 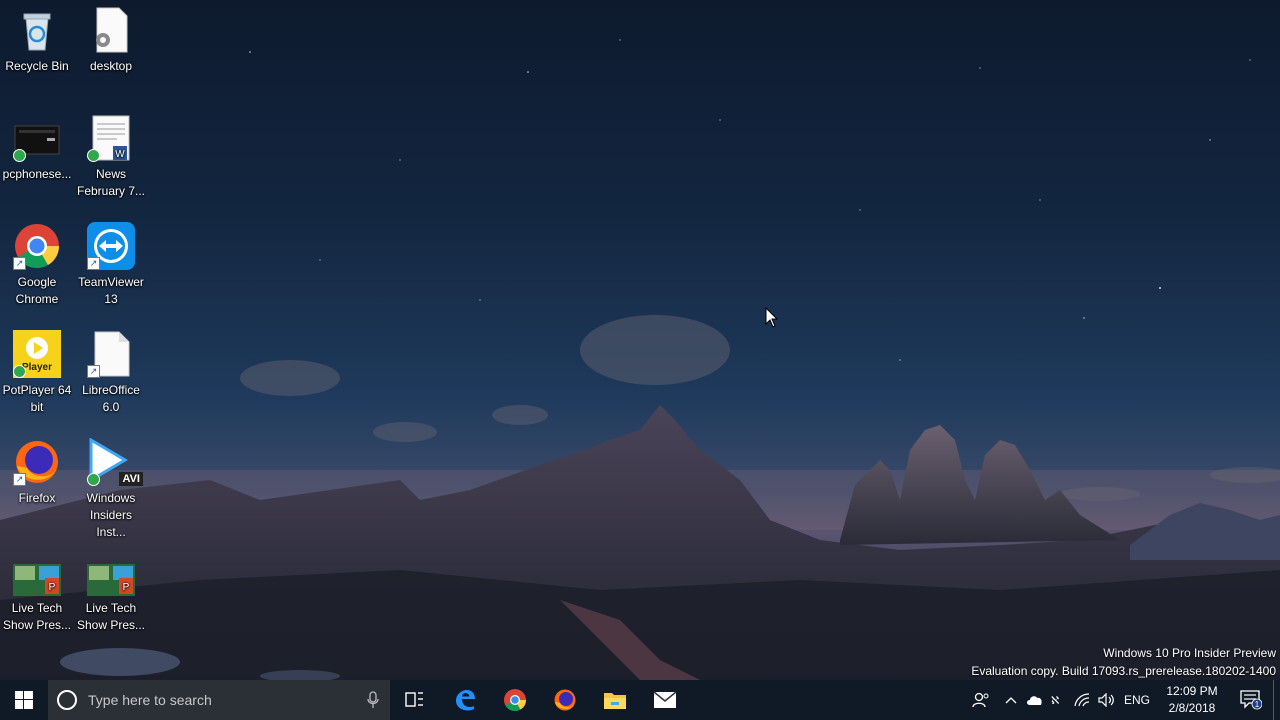 I want to click on libreoffice-icon: ↗ LibreOffice 6.0, so click(x=111, y=371).